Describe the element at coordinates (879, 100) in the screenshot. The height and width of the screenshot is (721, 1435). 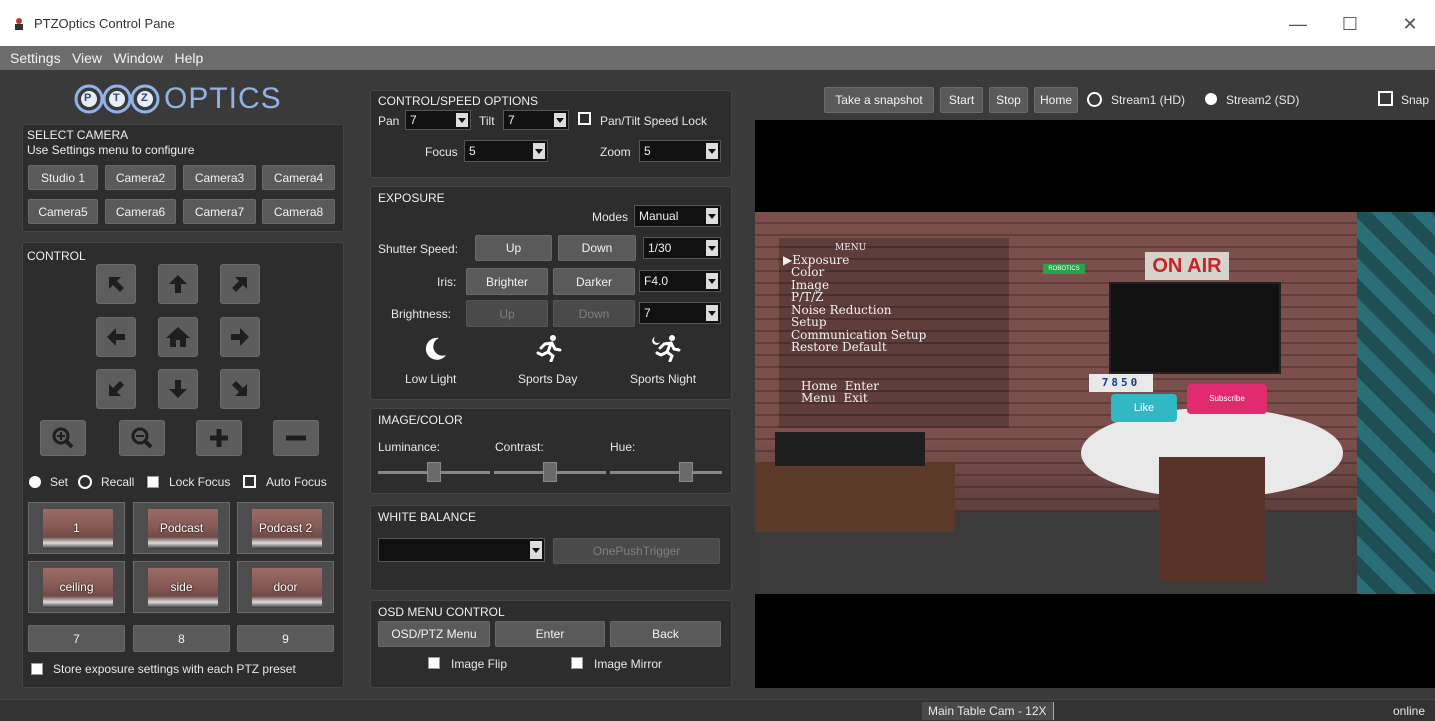
I see `snapshot-button: Take a snapshot` at that location.